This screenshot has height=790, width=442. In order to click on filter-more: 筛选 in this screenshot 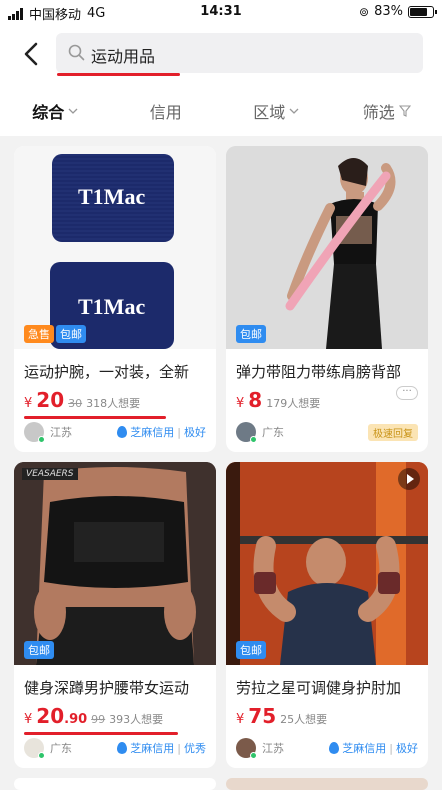, I will do `click(387, 111)`.